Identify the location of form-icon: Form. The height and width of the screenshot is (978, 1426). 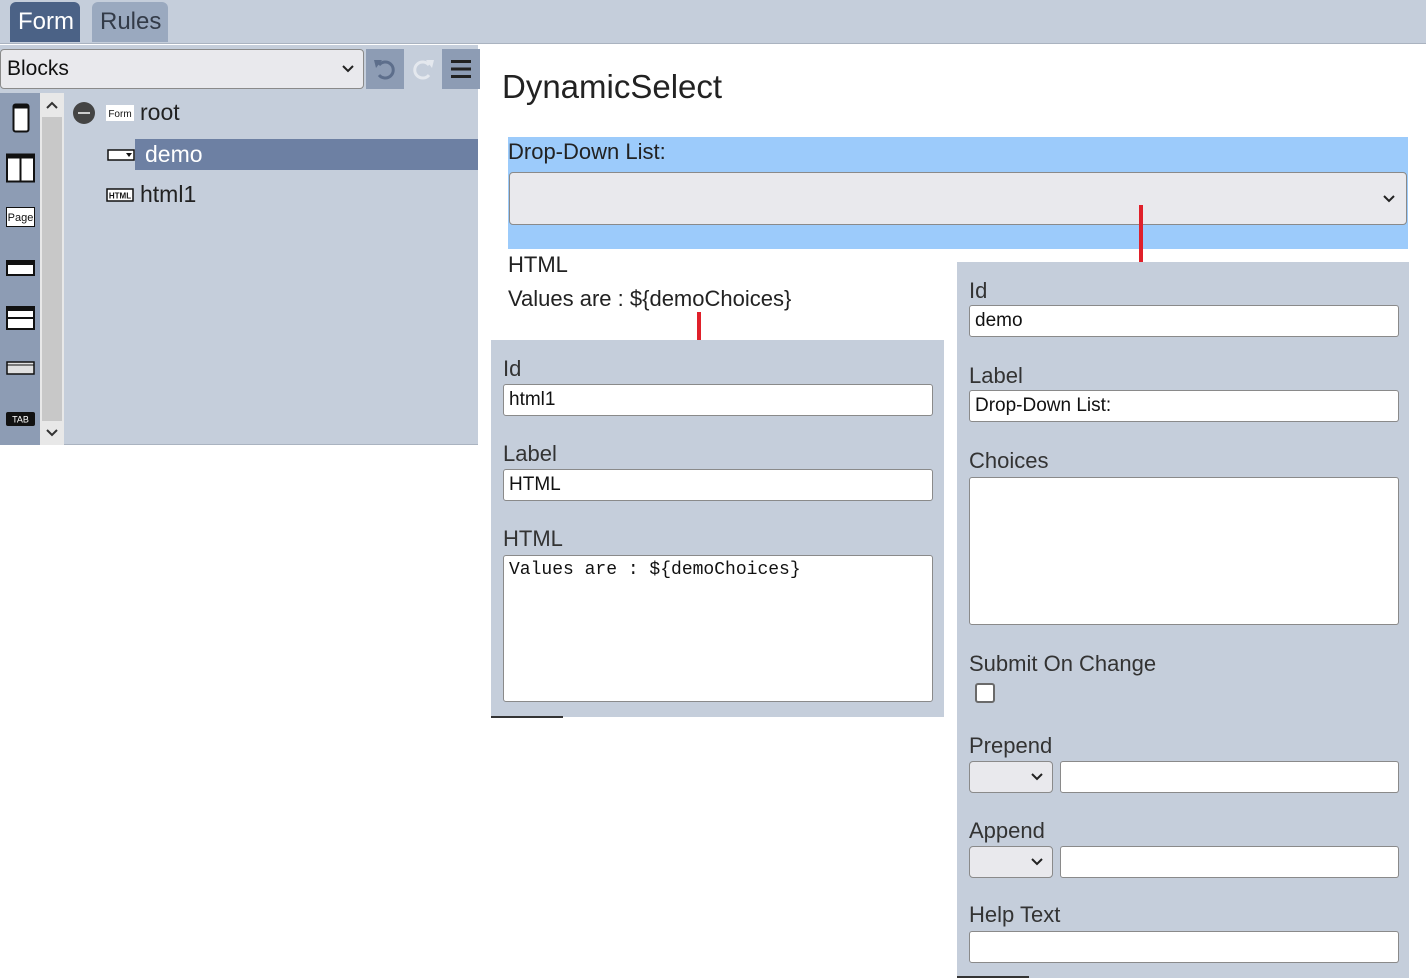
(120, 112).